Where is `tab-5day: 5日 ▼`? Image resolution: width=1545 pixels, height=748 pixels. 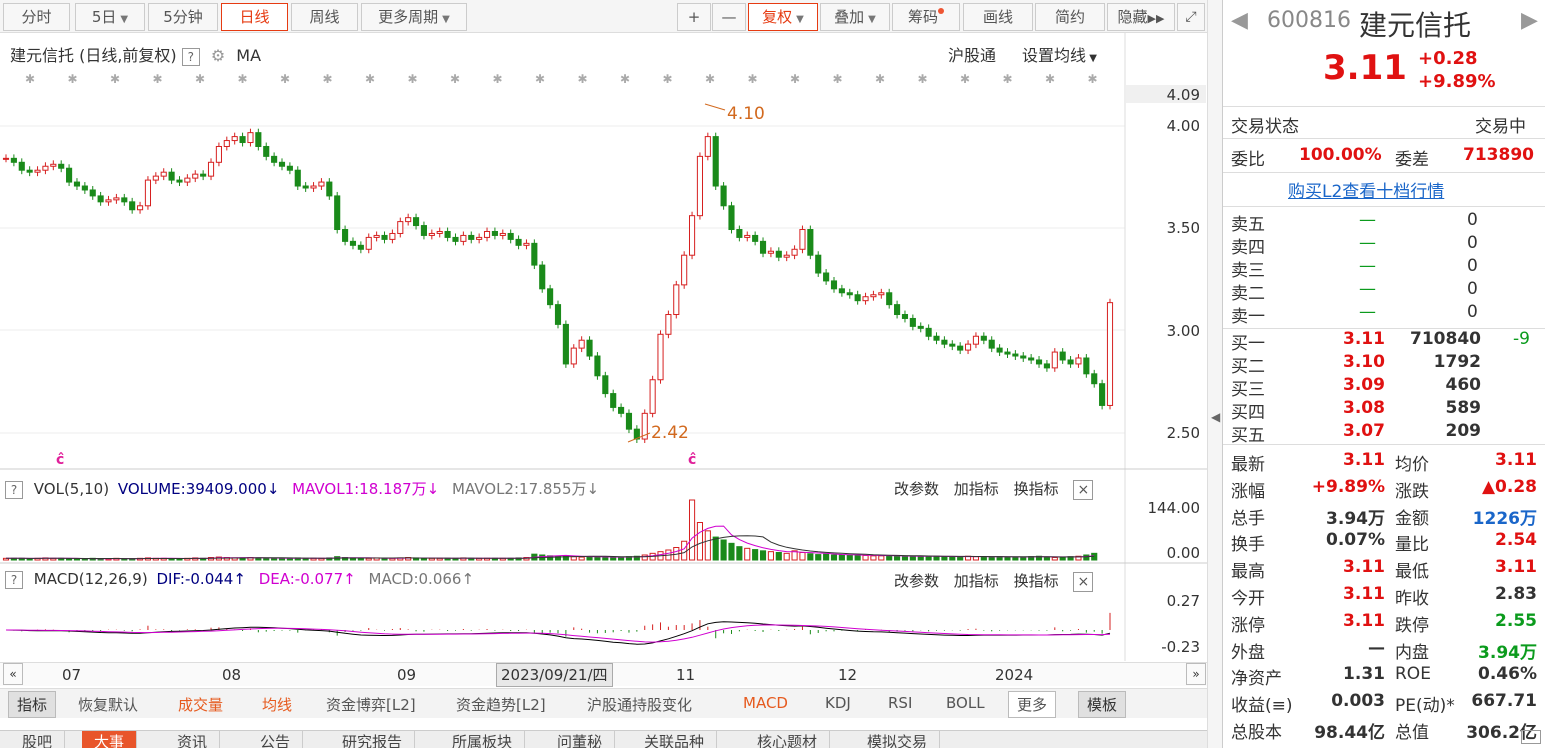
tab-5day: 5日 ▼ is located at coordinates (110, 17).